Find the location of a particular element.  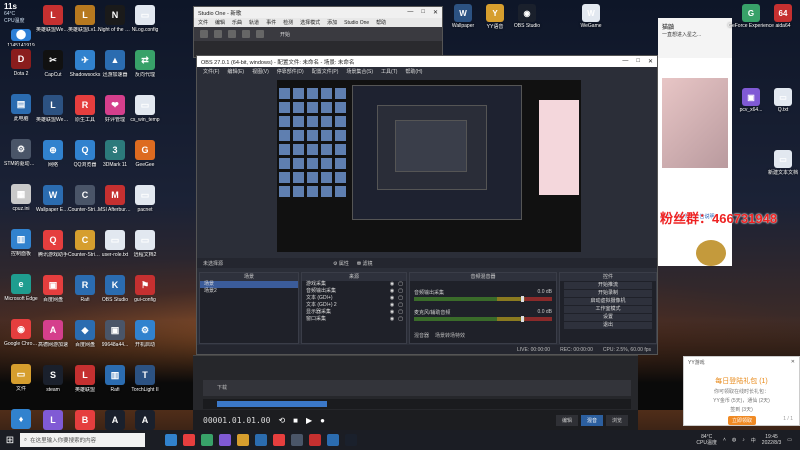

desktop-icon: R Rafi is located at coordinates (85, 294).